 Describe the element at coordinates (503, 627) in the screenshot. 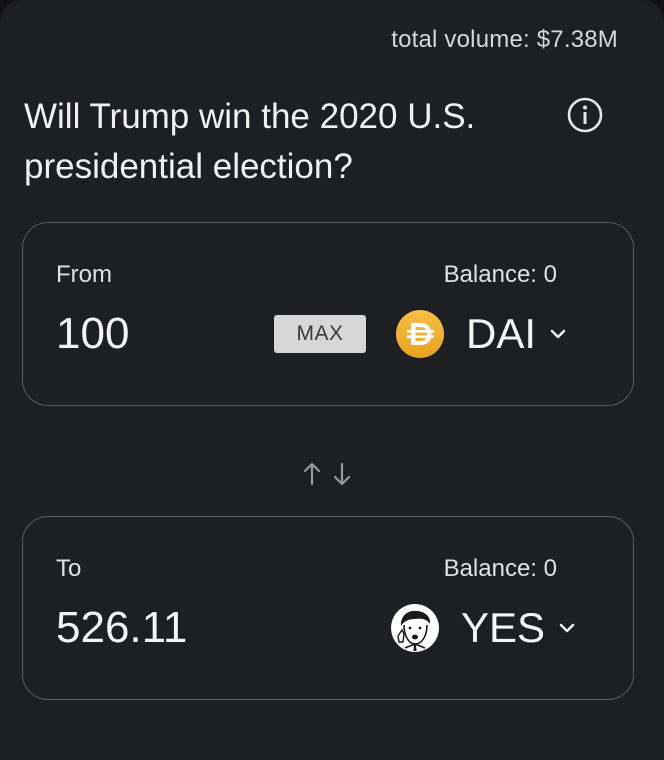

I see `to-token-name: YES` at that location.